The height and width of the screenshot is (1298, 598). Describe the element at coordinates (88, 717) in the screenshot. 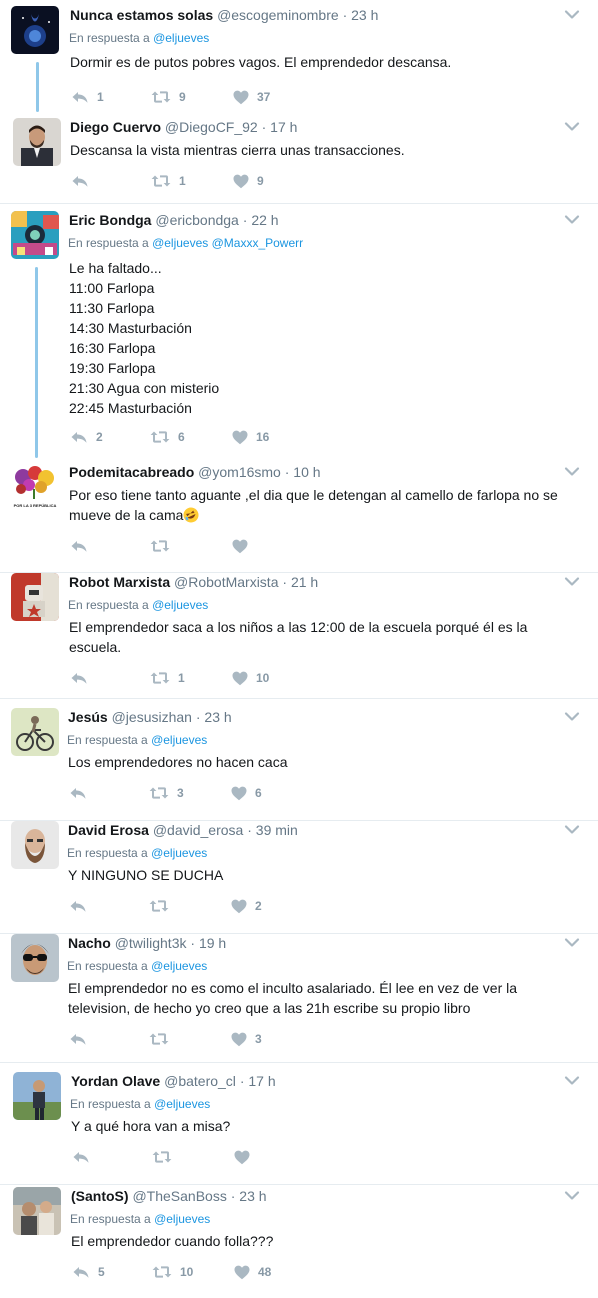

I see `display-name: Jesús` at that location.